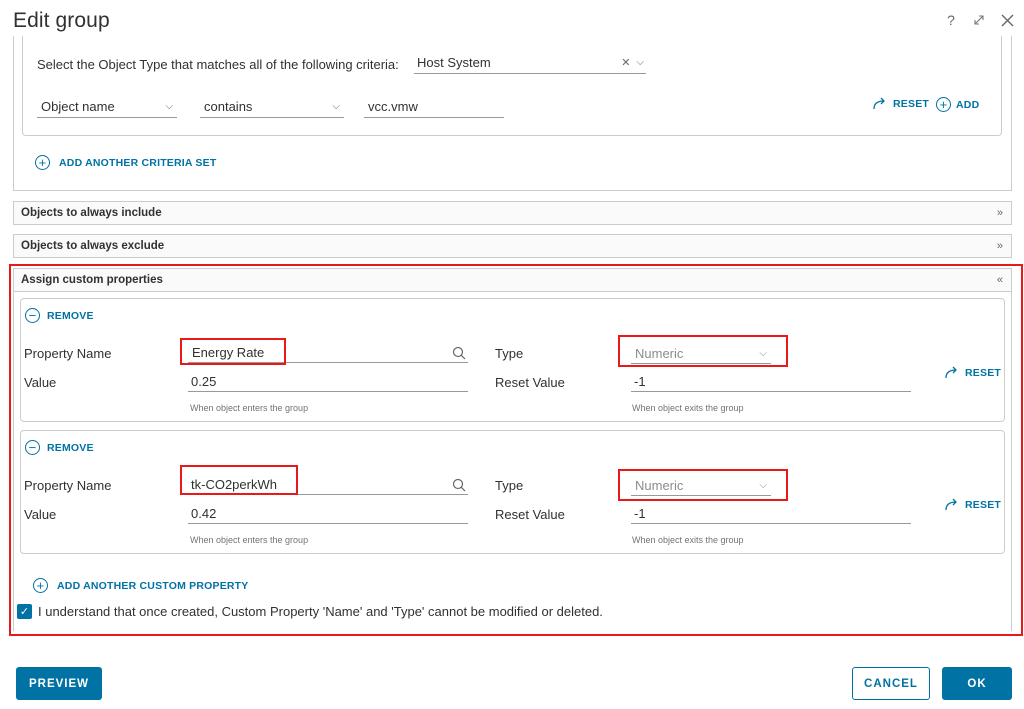  Describe the element at coordinates (951, 20) in the screenshot. I see `help-icon: ?` at that location.